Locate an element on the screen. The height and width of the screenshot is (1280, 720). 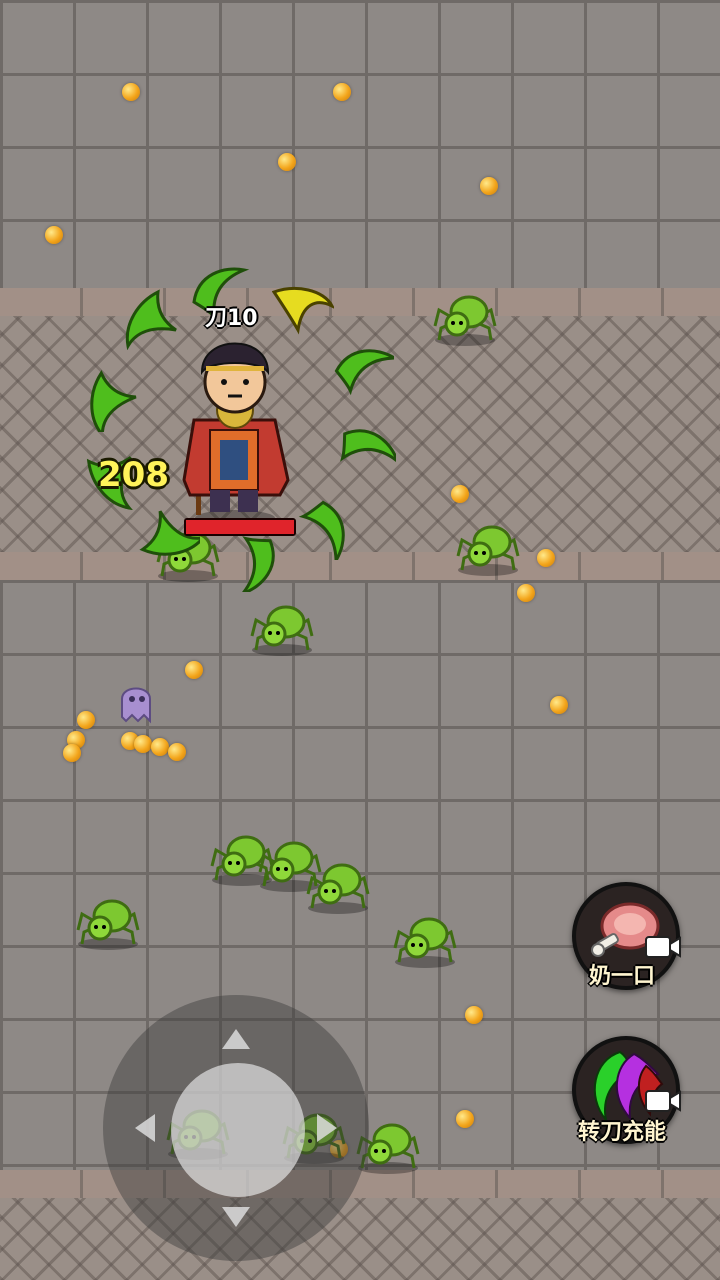
blade-charge-skill-label: 转刀充能 is located at coordinates (621, 1132).